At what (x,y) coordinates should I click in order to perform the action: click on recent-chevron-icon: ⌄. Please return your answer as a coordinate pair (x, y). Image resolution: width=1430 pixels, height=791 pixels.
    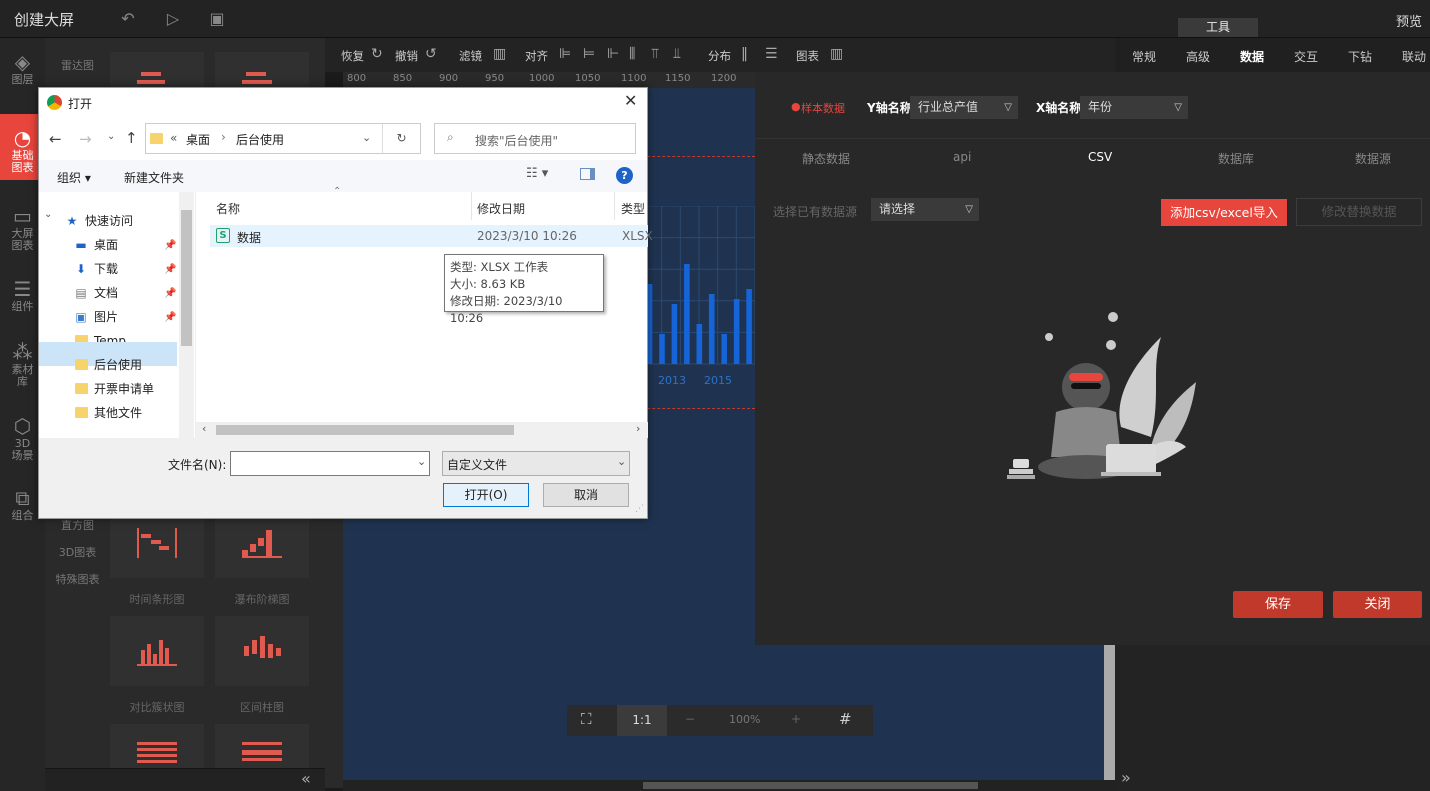
    Looking at the image, I should click on (111, 136).